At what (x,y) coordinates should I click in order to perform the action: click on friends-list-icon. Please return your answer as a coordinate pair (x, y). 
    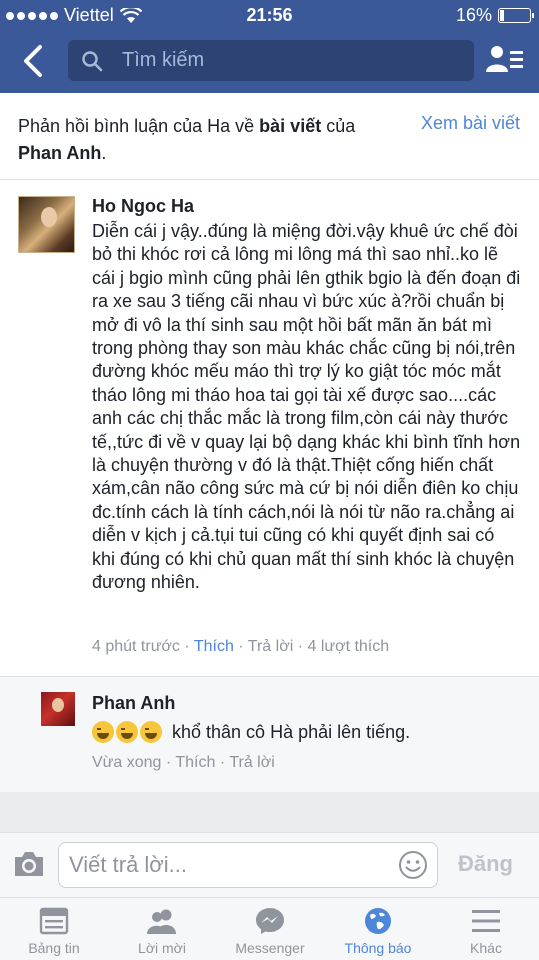
    Looking at the image, I should click on (505, 60).